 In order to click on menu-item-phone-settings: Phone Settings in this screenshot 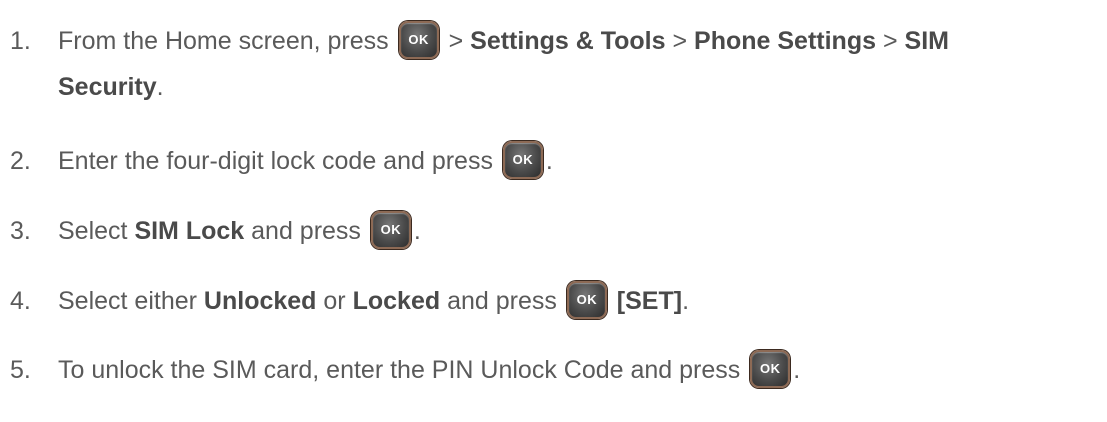, I will do `click(785, 41)`.